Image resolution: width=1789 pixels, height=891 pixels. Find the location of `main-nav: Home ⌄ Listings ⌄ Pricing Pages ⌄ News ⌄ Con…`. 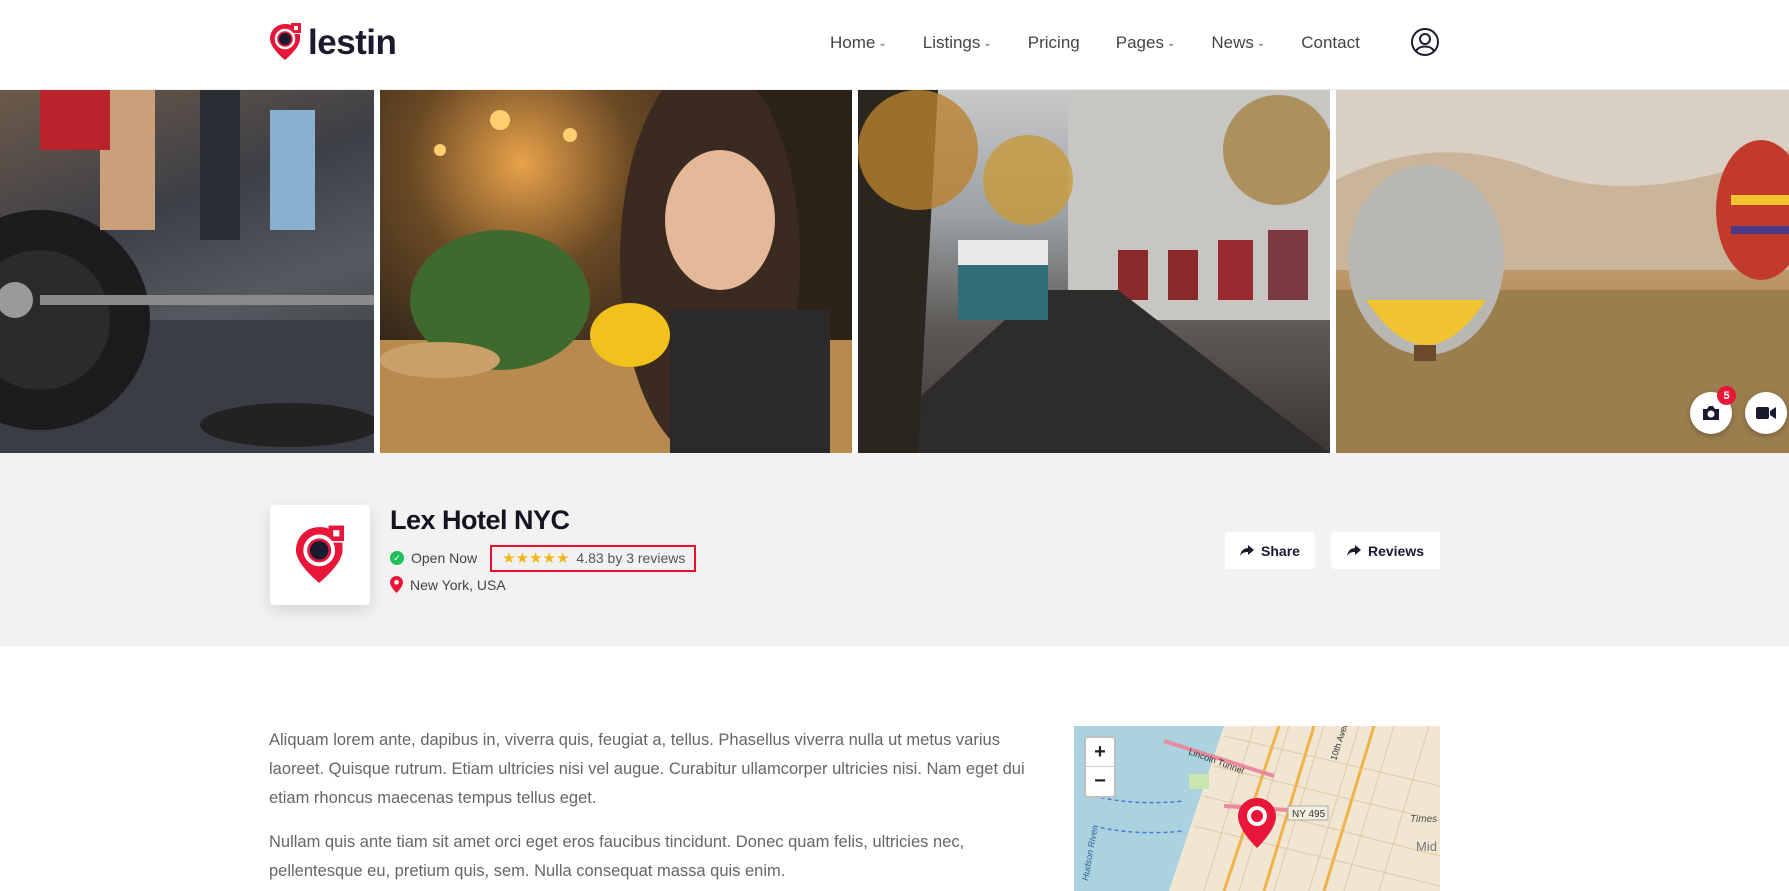

main-nav: Home ⌄ Listings ⌄ Pricing Pages ⌄ News ⌄ Con… is located at coordinates (1113, 43).